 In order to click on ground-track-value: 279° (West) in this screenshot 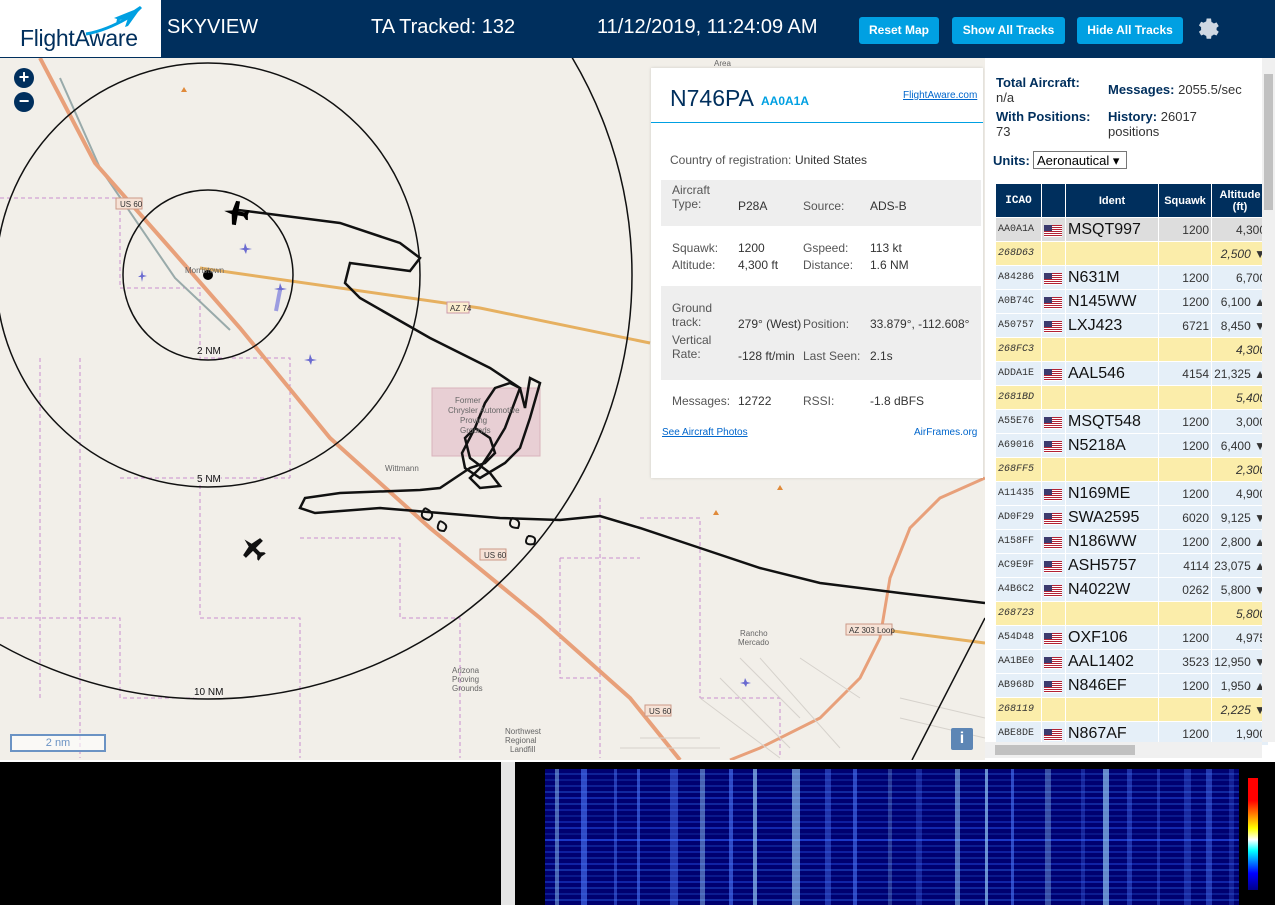, I will do `click(770, 324)`.